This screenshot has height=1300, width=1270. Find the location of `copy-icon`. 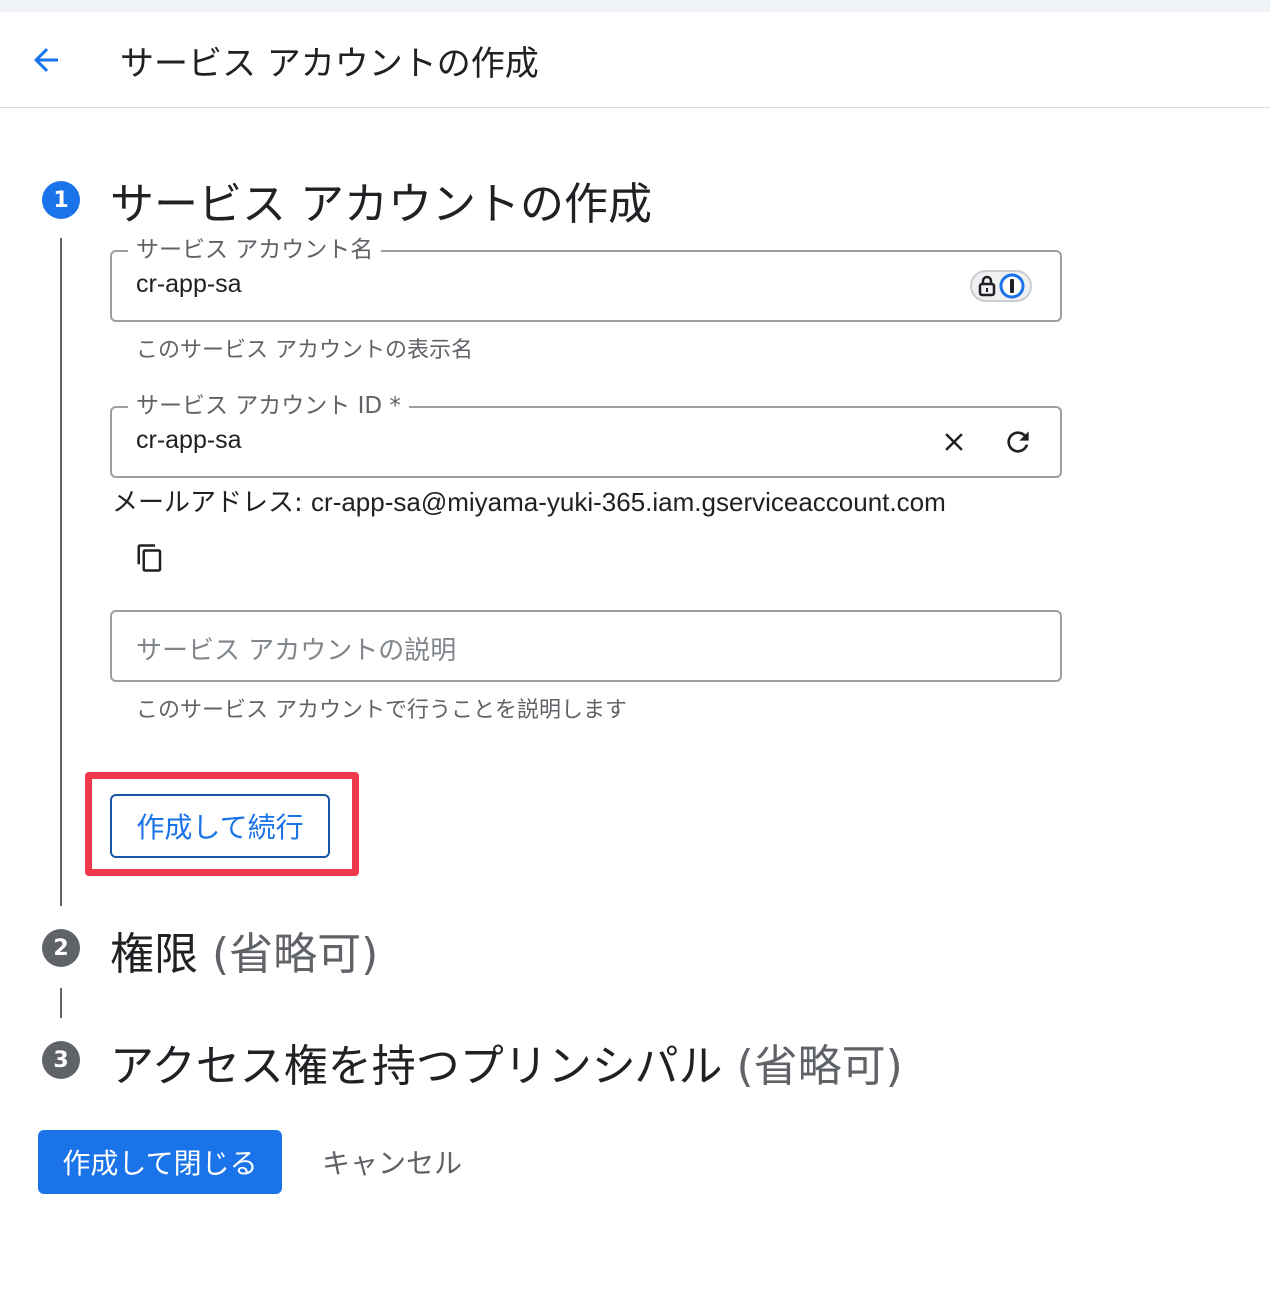

copy-icon is located at coordinates (149, 558).